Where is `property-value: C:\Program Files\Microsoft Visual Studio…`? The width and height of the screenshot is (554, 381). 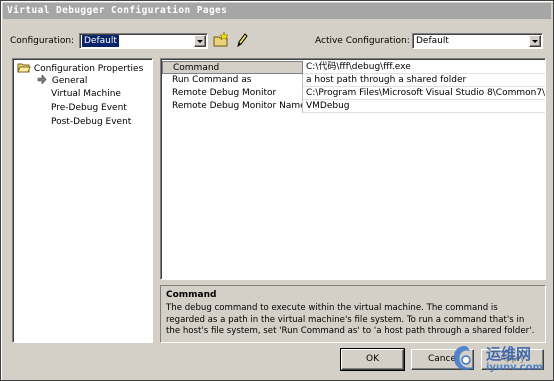 property-value: C:\Program Files\Microsoft Visual Studio… is located at coordinates (424, 93).